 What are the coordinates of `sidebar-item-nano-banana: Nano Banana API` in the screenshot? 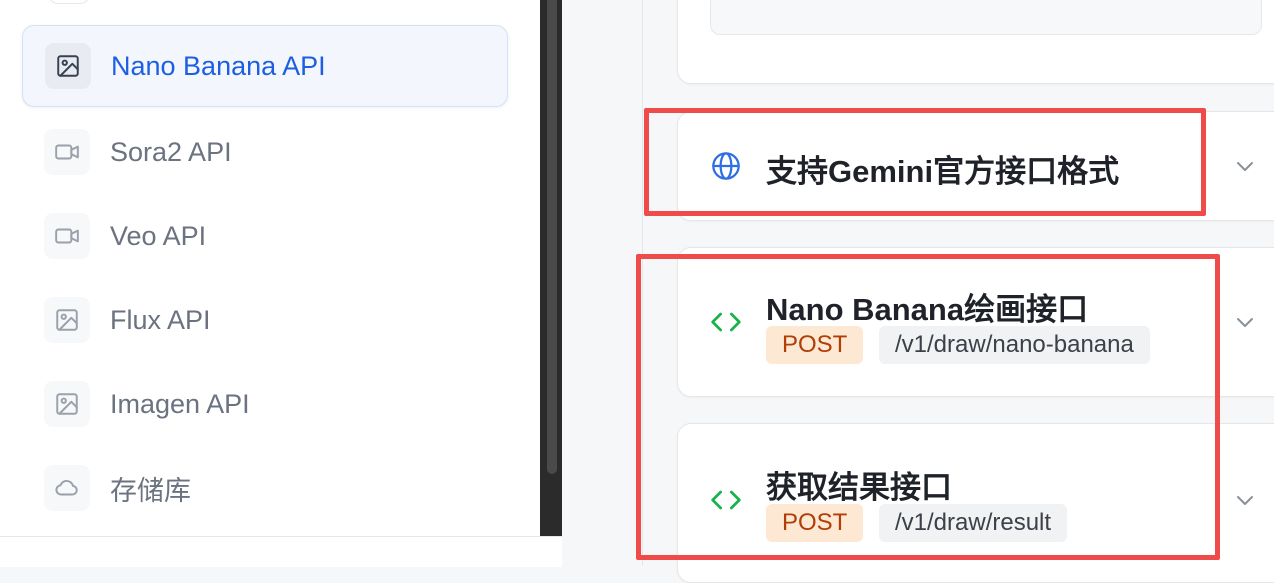 It's located at (265, 66).